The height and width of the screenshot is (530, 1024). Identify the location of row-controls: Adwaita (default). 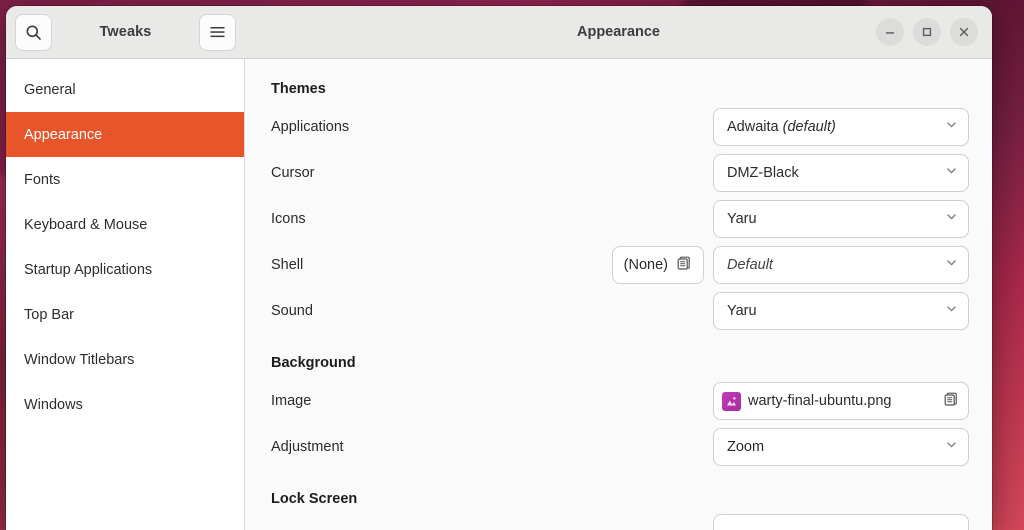
(841, 127).